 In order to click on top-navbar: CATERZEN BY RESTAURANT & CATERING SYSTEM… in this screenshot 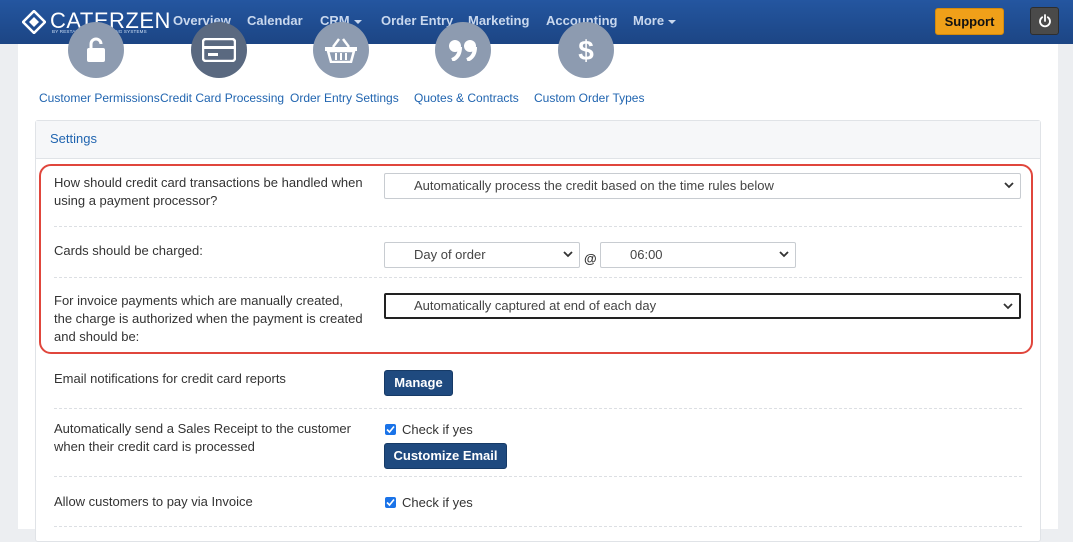, I will do `click(536, 22)`.